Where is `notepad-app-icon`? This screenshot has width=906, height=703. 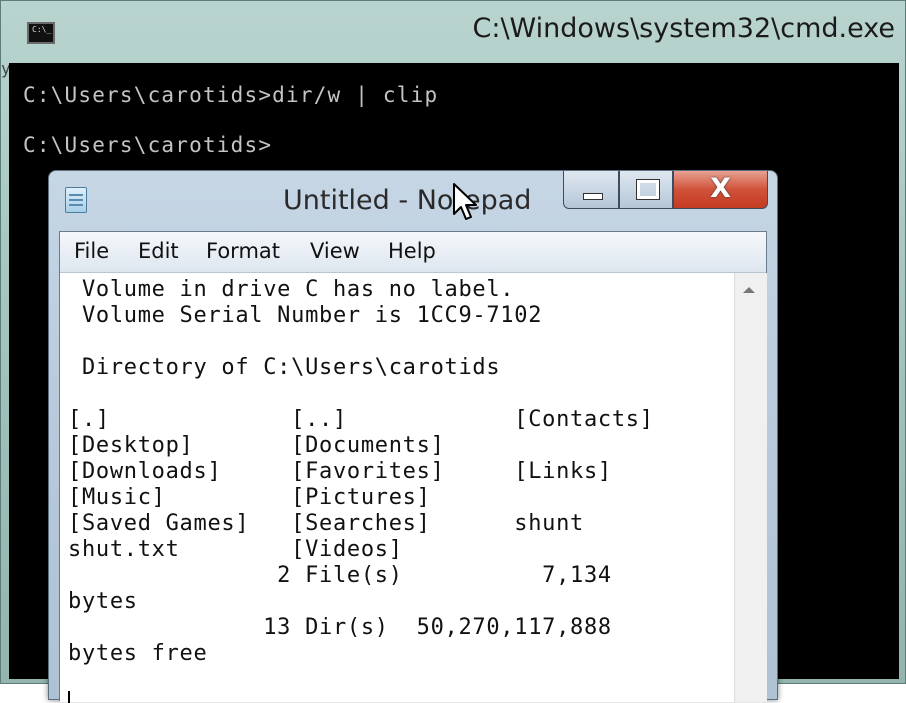
notepad-app-icon is located at coordinates (76, 200).